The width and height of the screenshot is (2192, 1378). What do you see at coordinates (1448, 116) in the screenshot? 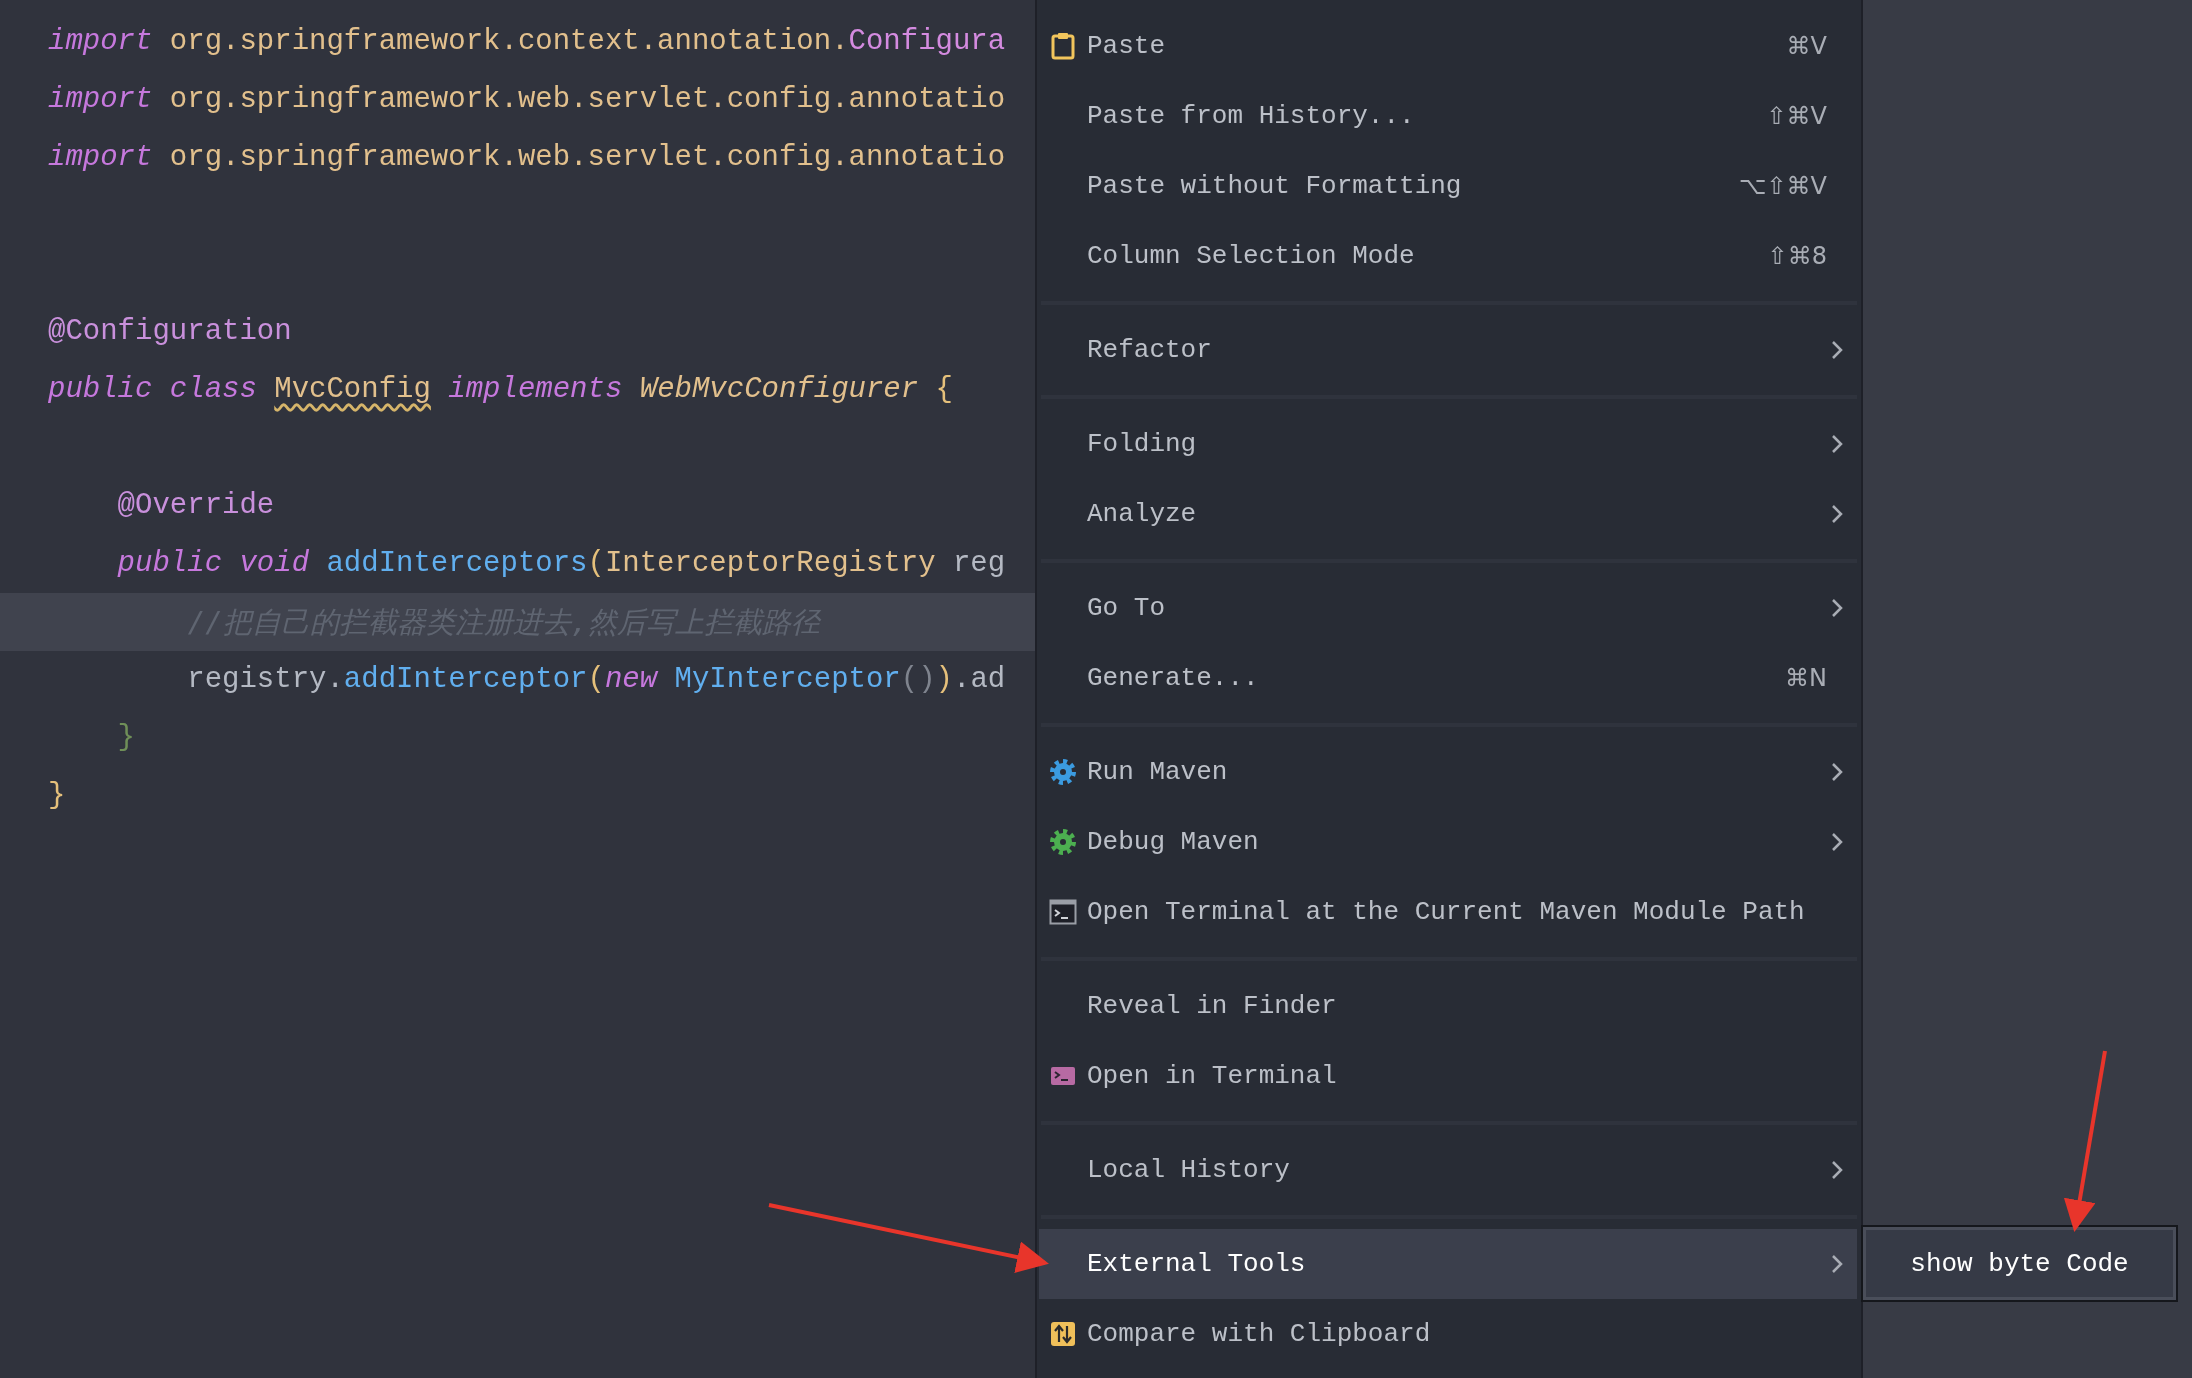
I see `menu-item: Paste from History... ⇧⌘V` at bounding box center [1448, 116].